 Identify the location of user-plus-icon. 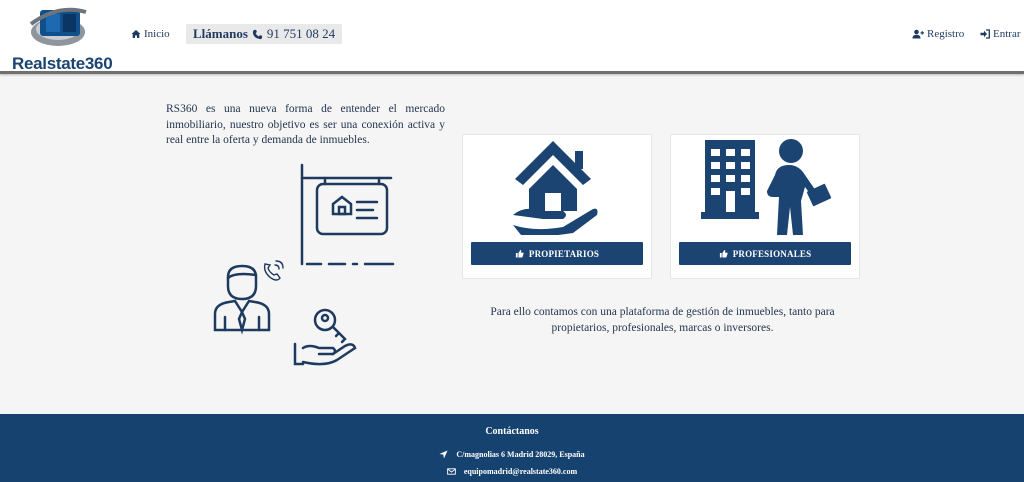
(918, 34).